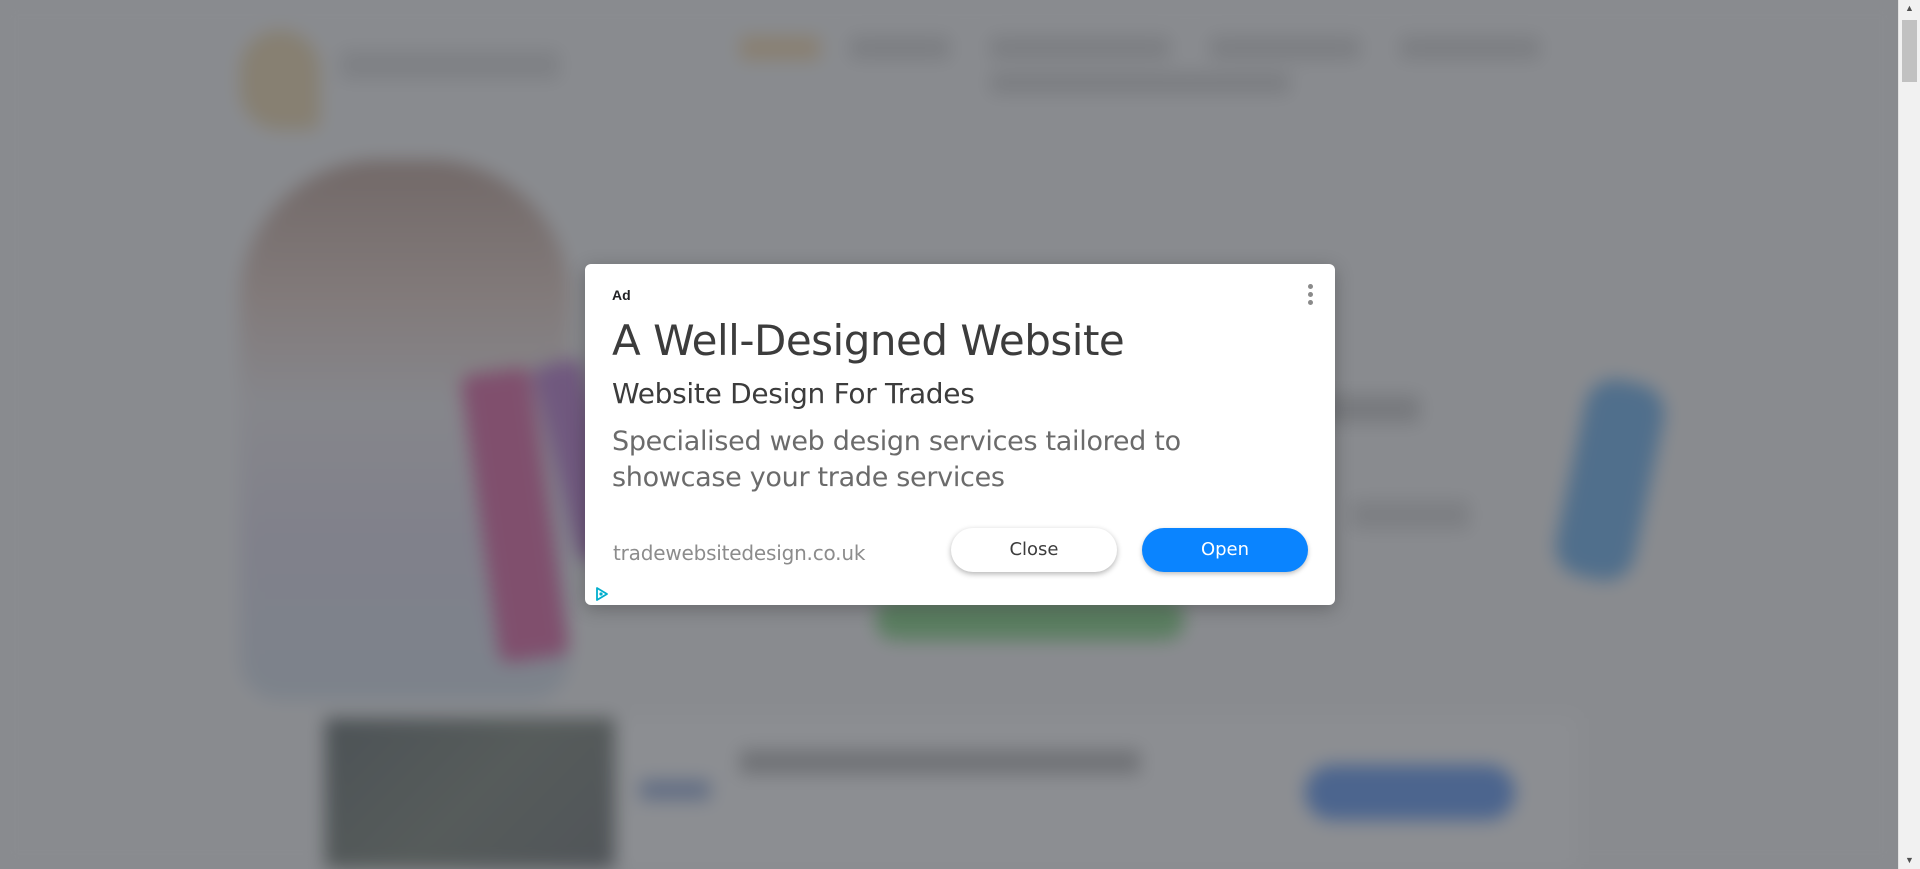  I want to click on scrollbar-thumb, so click(1909, 51).